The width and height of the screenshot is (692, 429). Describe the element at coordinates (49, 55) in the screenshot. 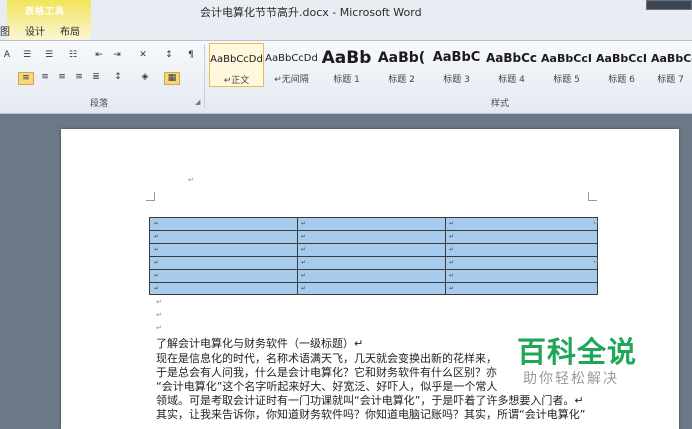

I see `numbered-list-icon: ☰` at that location.